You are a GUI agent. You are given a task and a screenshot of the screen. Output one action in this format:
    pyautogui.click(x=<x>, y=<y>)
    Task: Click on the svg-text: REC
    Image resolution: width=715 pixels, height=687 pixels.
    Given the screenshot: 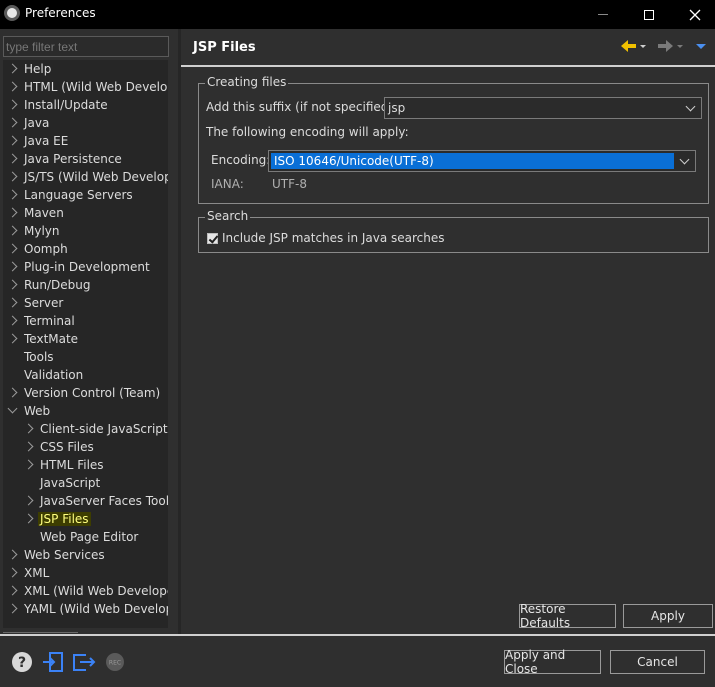 What is the action you would take?
    pyautogui.click(x=115, y=663)
    